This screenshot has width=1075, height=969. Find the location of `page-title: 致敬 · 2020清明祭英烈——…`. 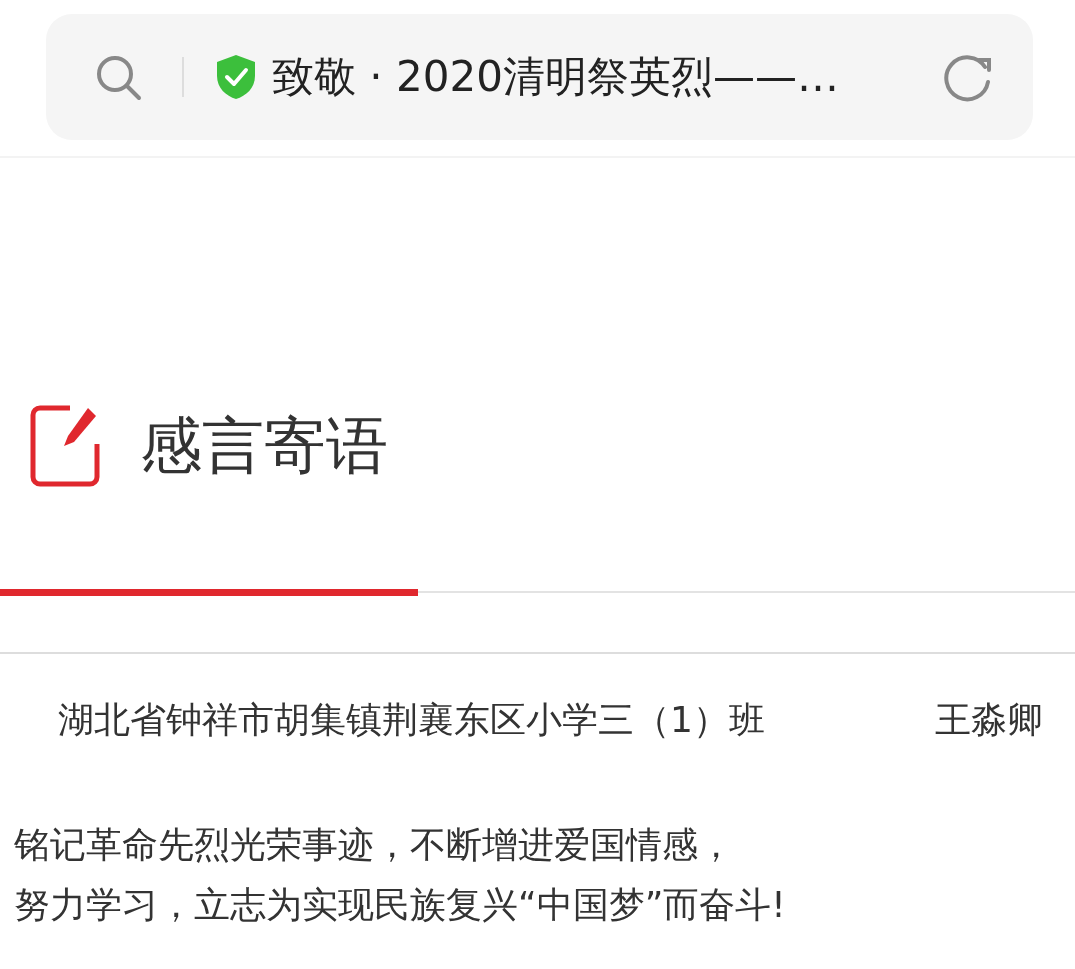

page-title: 致敬 · 2020清明祭英烈——… is located at coordinates (556, 77).